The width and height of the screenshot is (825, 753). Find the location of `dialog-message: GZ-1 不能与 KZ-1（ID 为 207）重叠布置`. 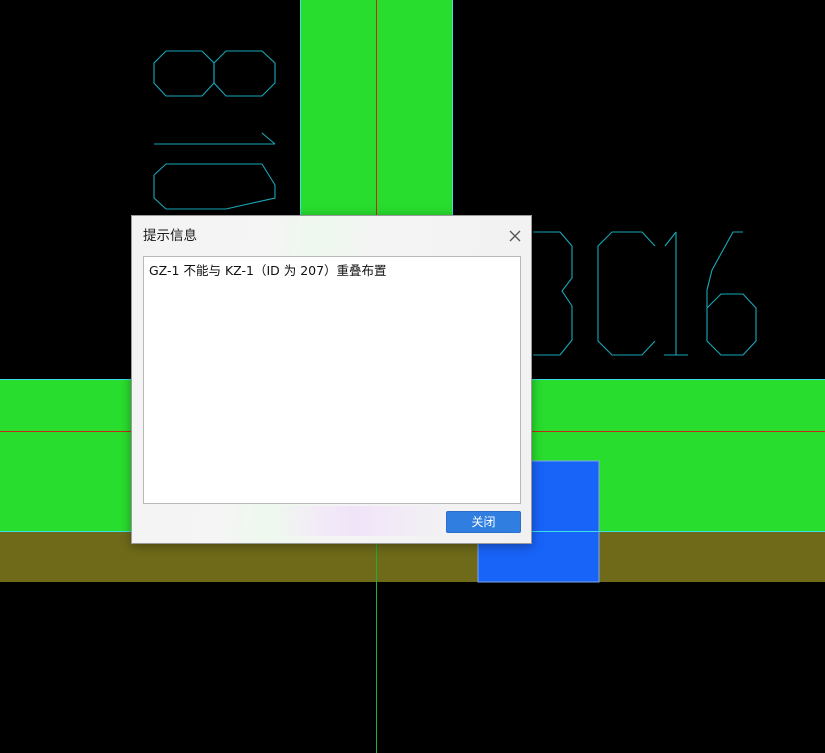

dialog-message: GZ-1 不能与 KZ-1（ID 为 207）重叠布置 is located at coordinates (268, 270).